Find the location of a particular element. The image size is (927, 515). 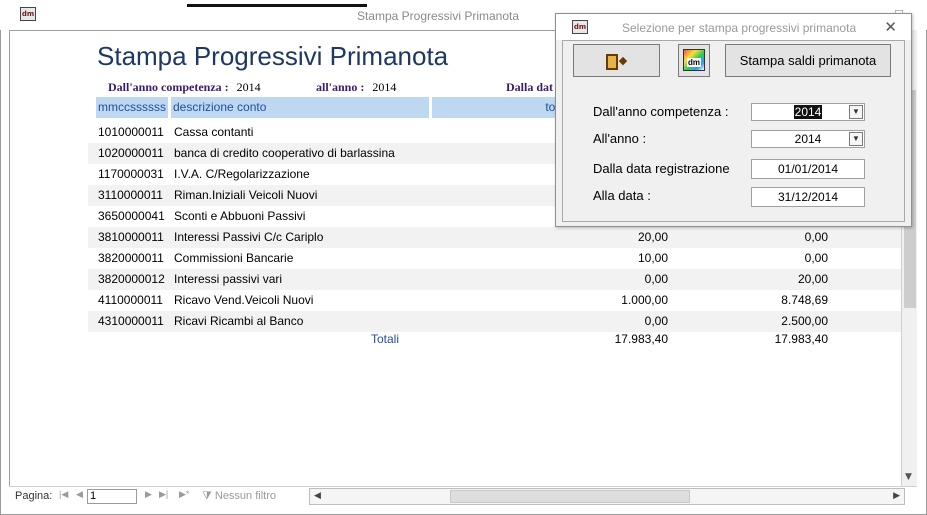

print-report-icon: dm is located at coordinates (694, 60).